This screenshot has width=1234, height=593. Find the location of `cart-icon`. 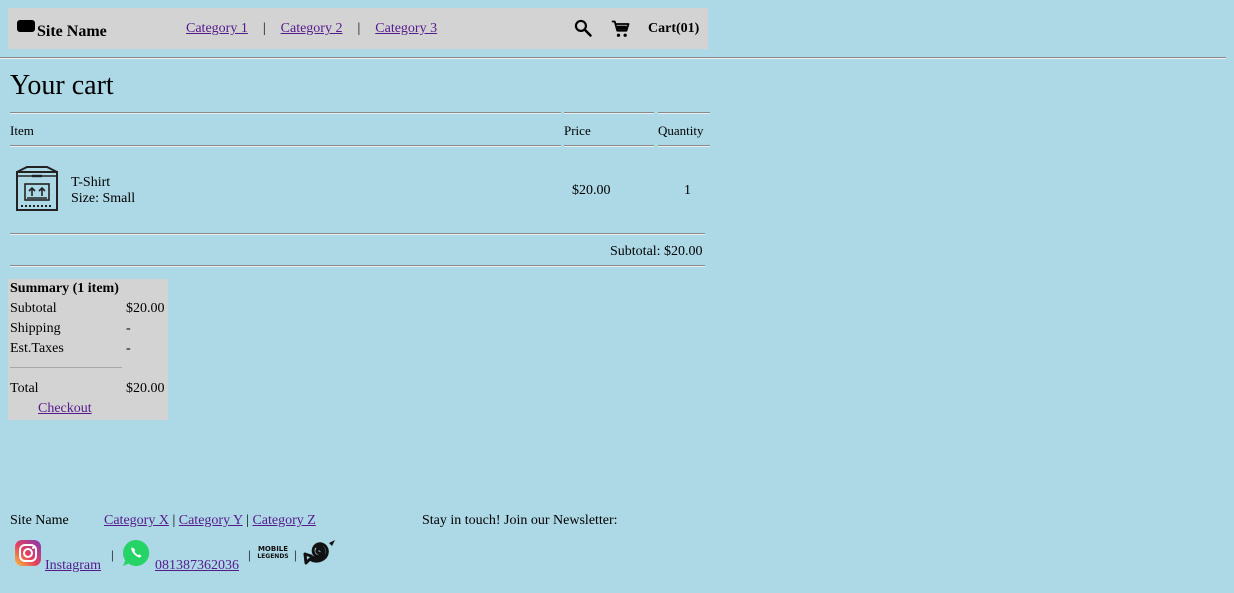

cart-icon is located at coordinates (621, 29).